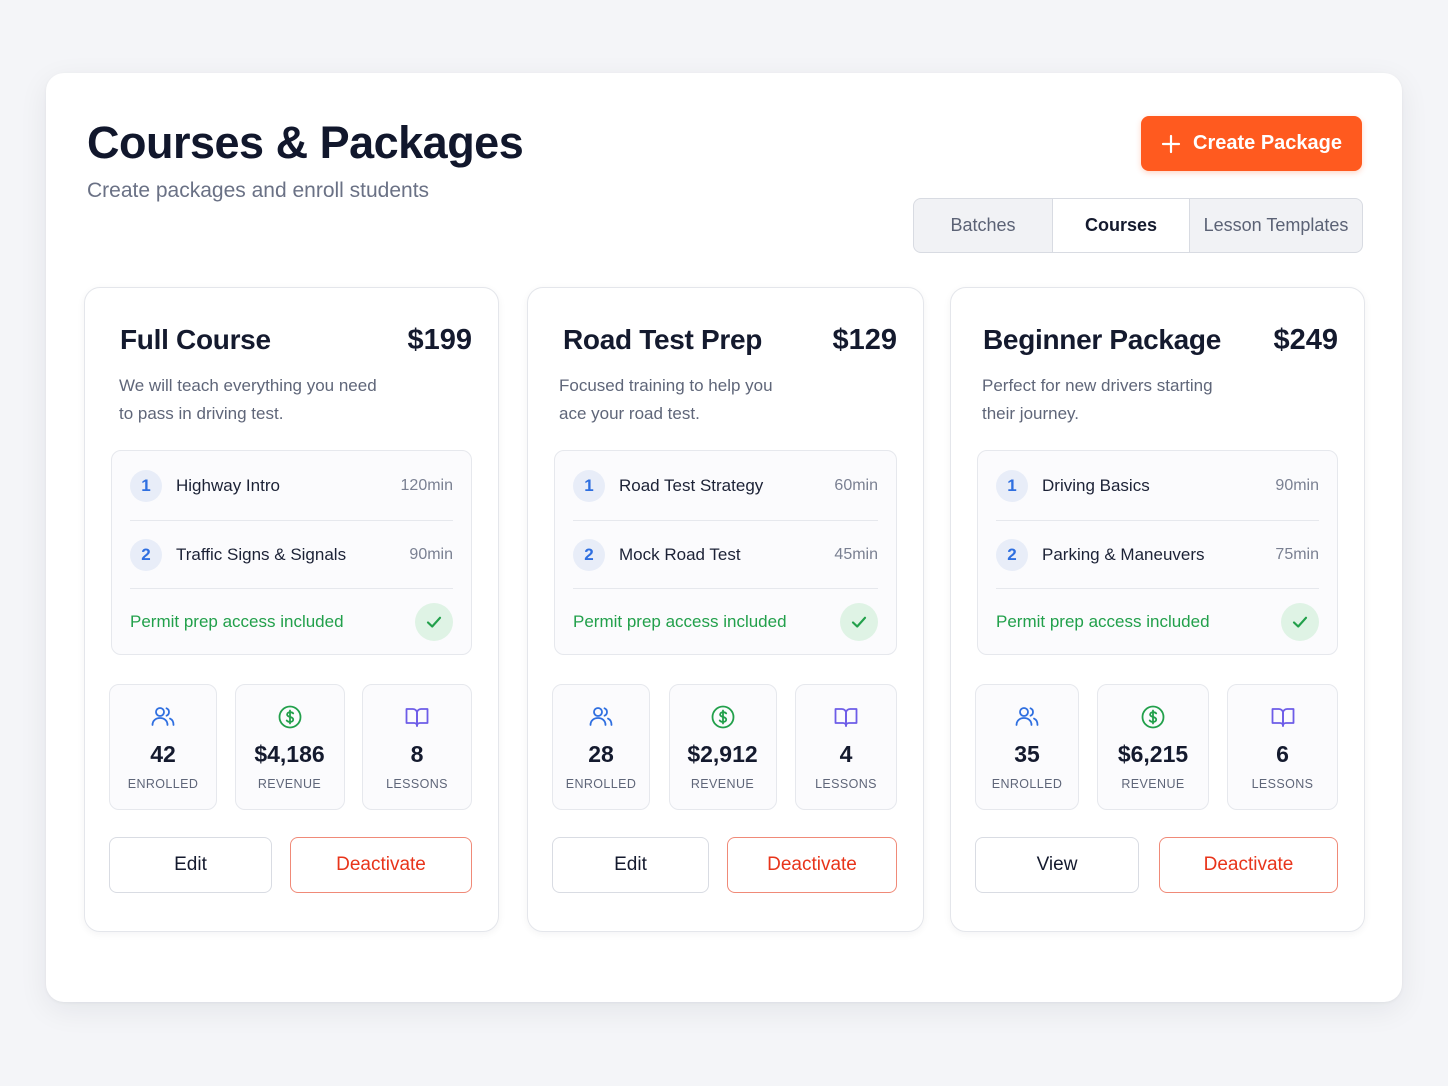  I want to click on stat-revenue: $4,186 REVENUE, so click(289, 747).